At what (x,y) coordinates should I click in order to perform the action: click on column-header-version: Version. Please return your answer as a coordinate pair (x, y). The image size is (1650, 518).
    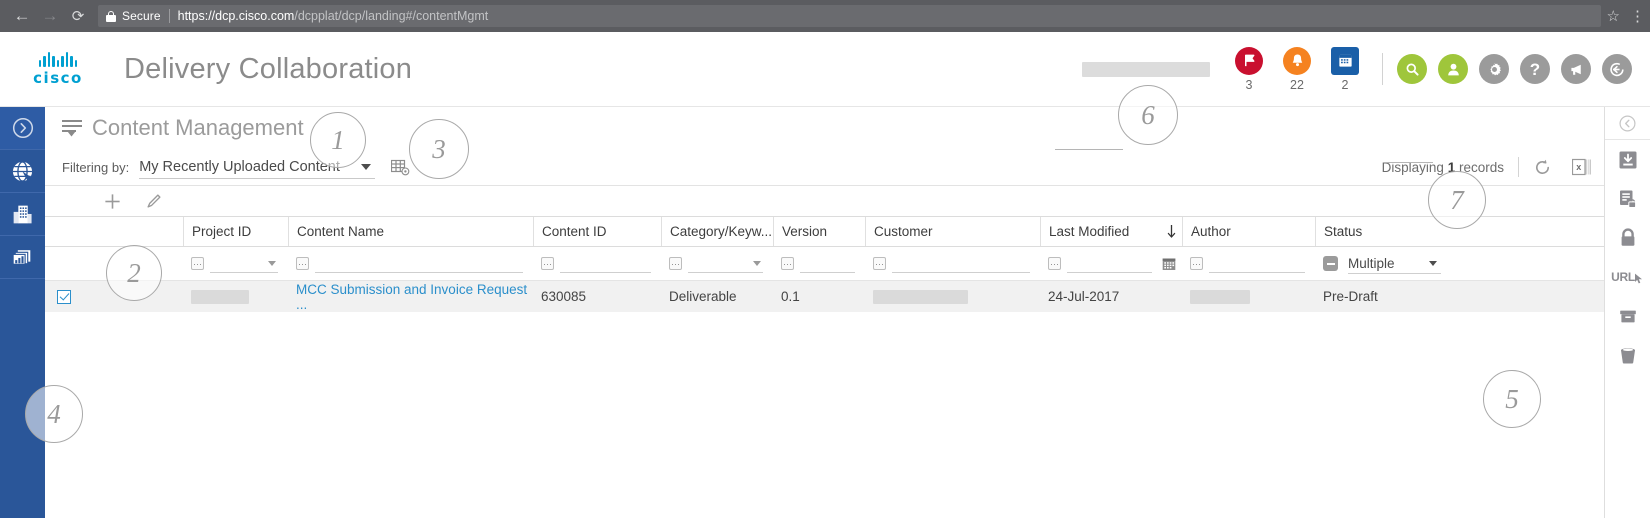
    Looking at the image, I should click on (819, 231).